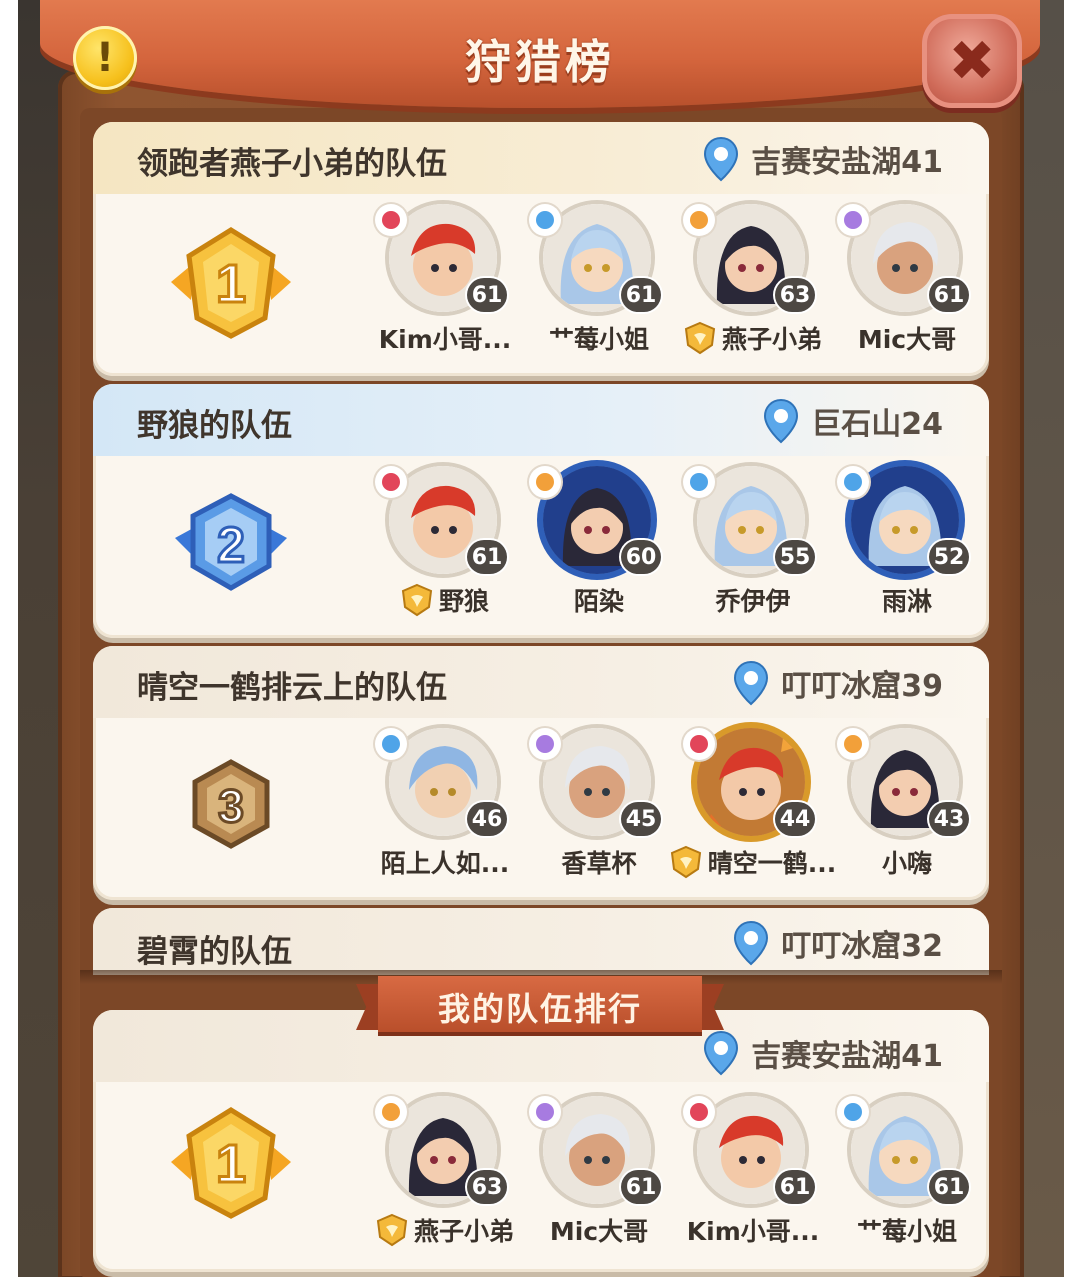 The image size is (1080, 1277). I want to click on member-name: 小嗨, so click(906, 863).